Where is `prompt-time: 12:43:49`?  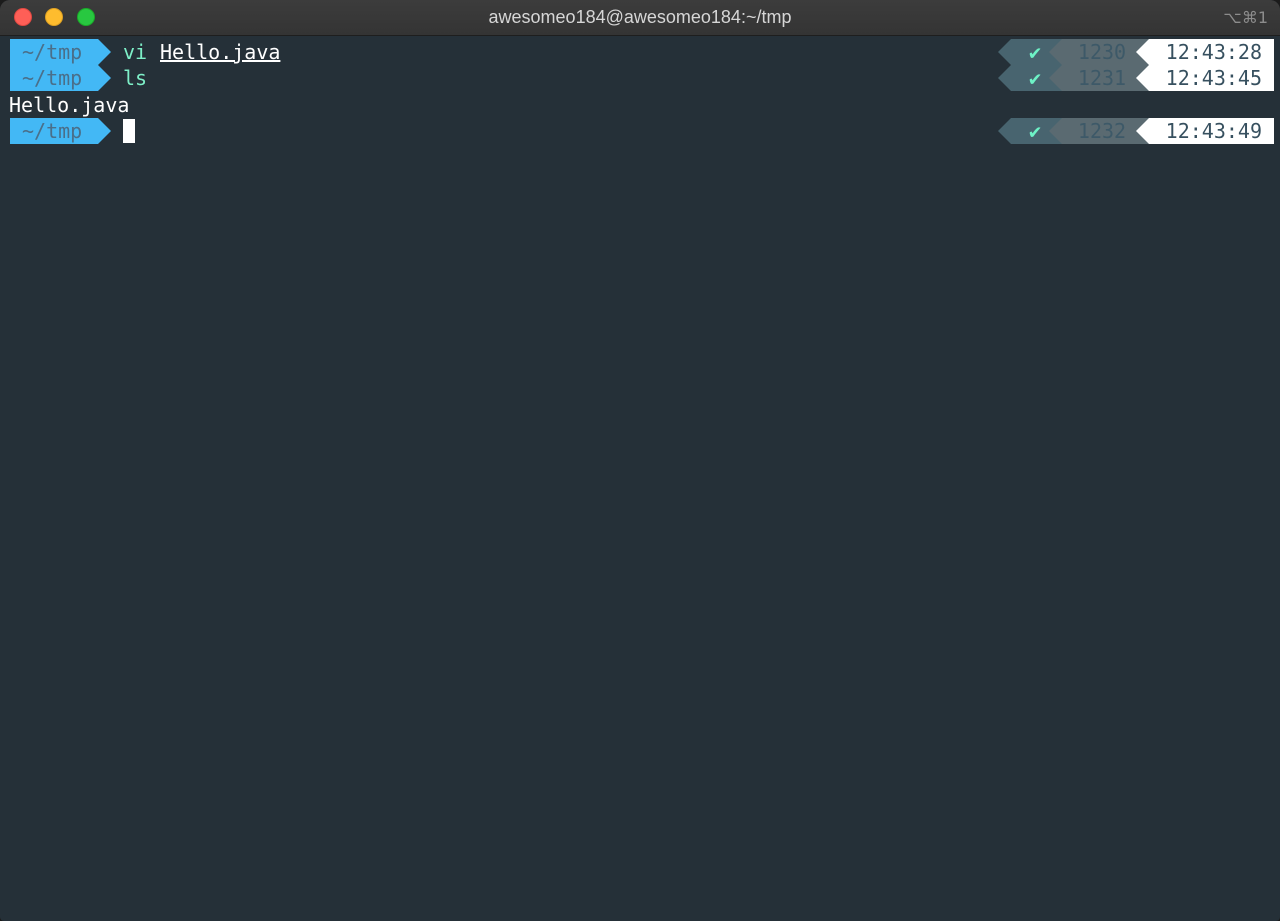
prompt-time: 12:43:49 is located at coordinates (1205, 131).